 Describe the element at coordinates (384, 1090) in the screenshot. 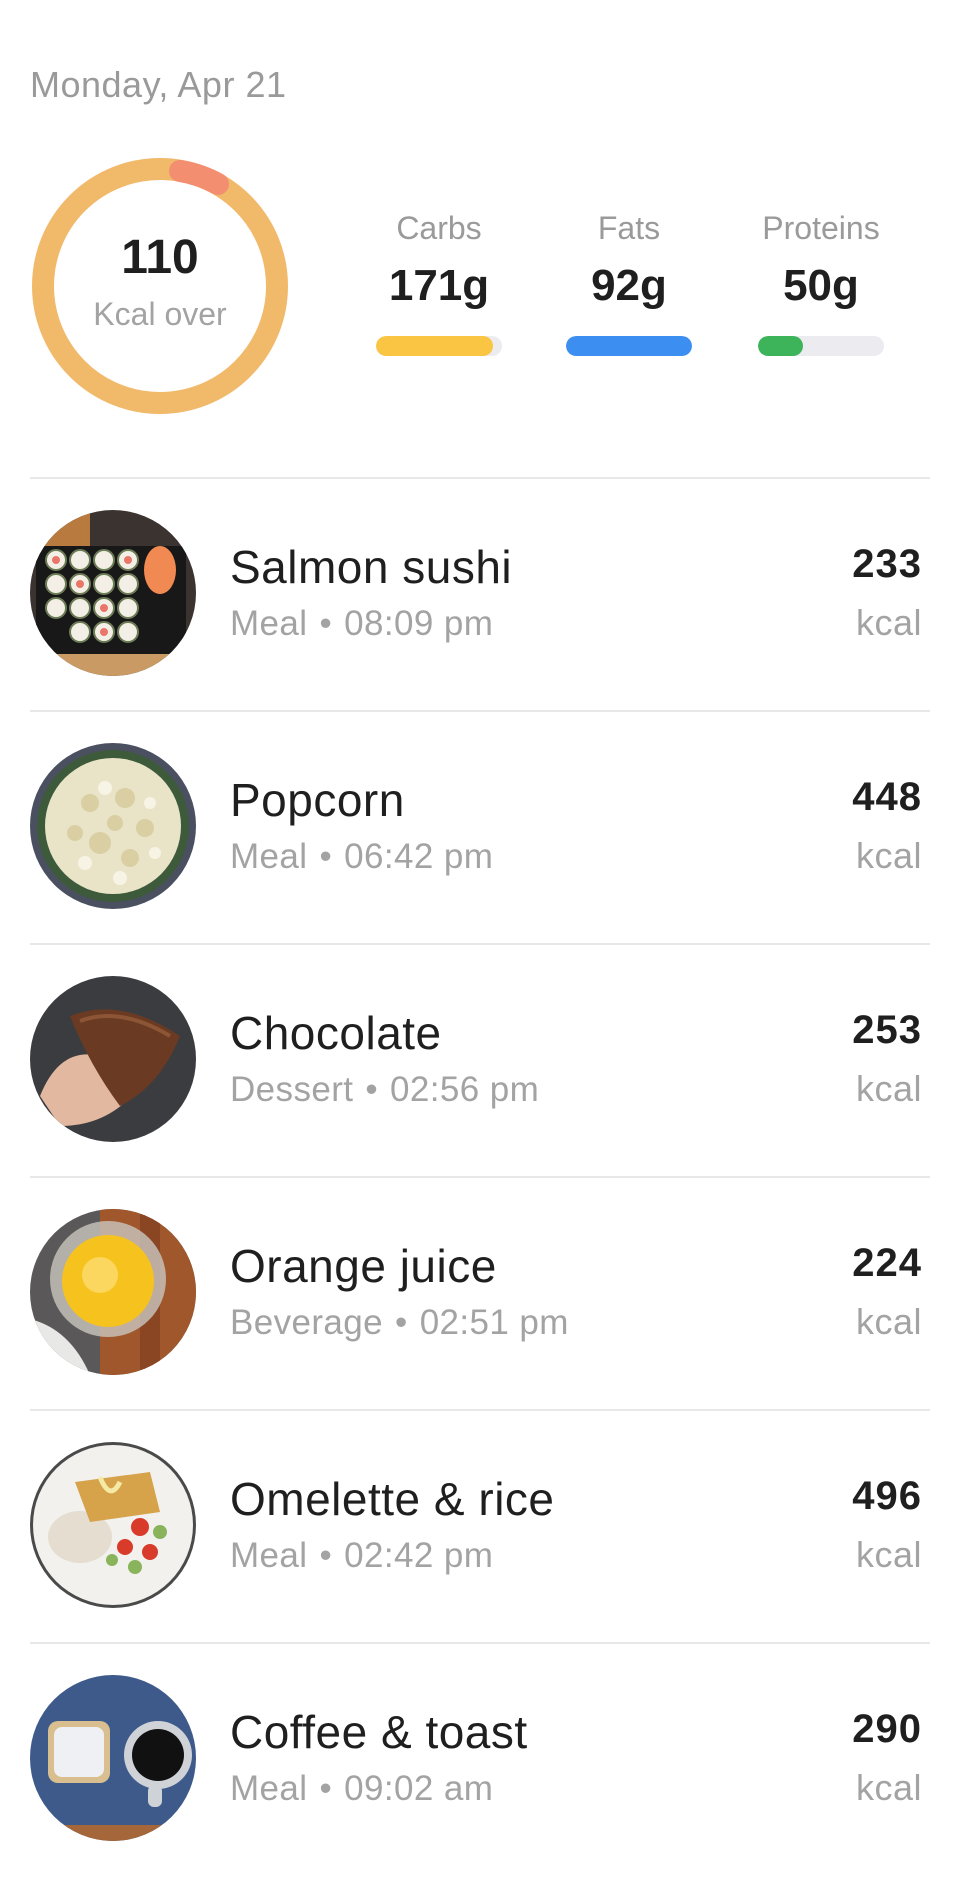

I see `entry-meta: Dessert • 02:56 pm` at that location.